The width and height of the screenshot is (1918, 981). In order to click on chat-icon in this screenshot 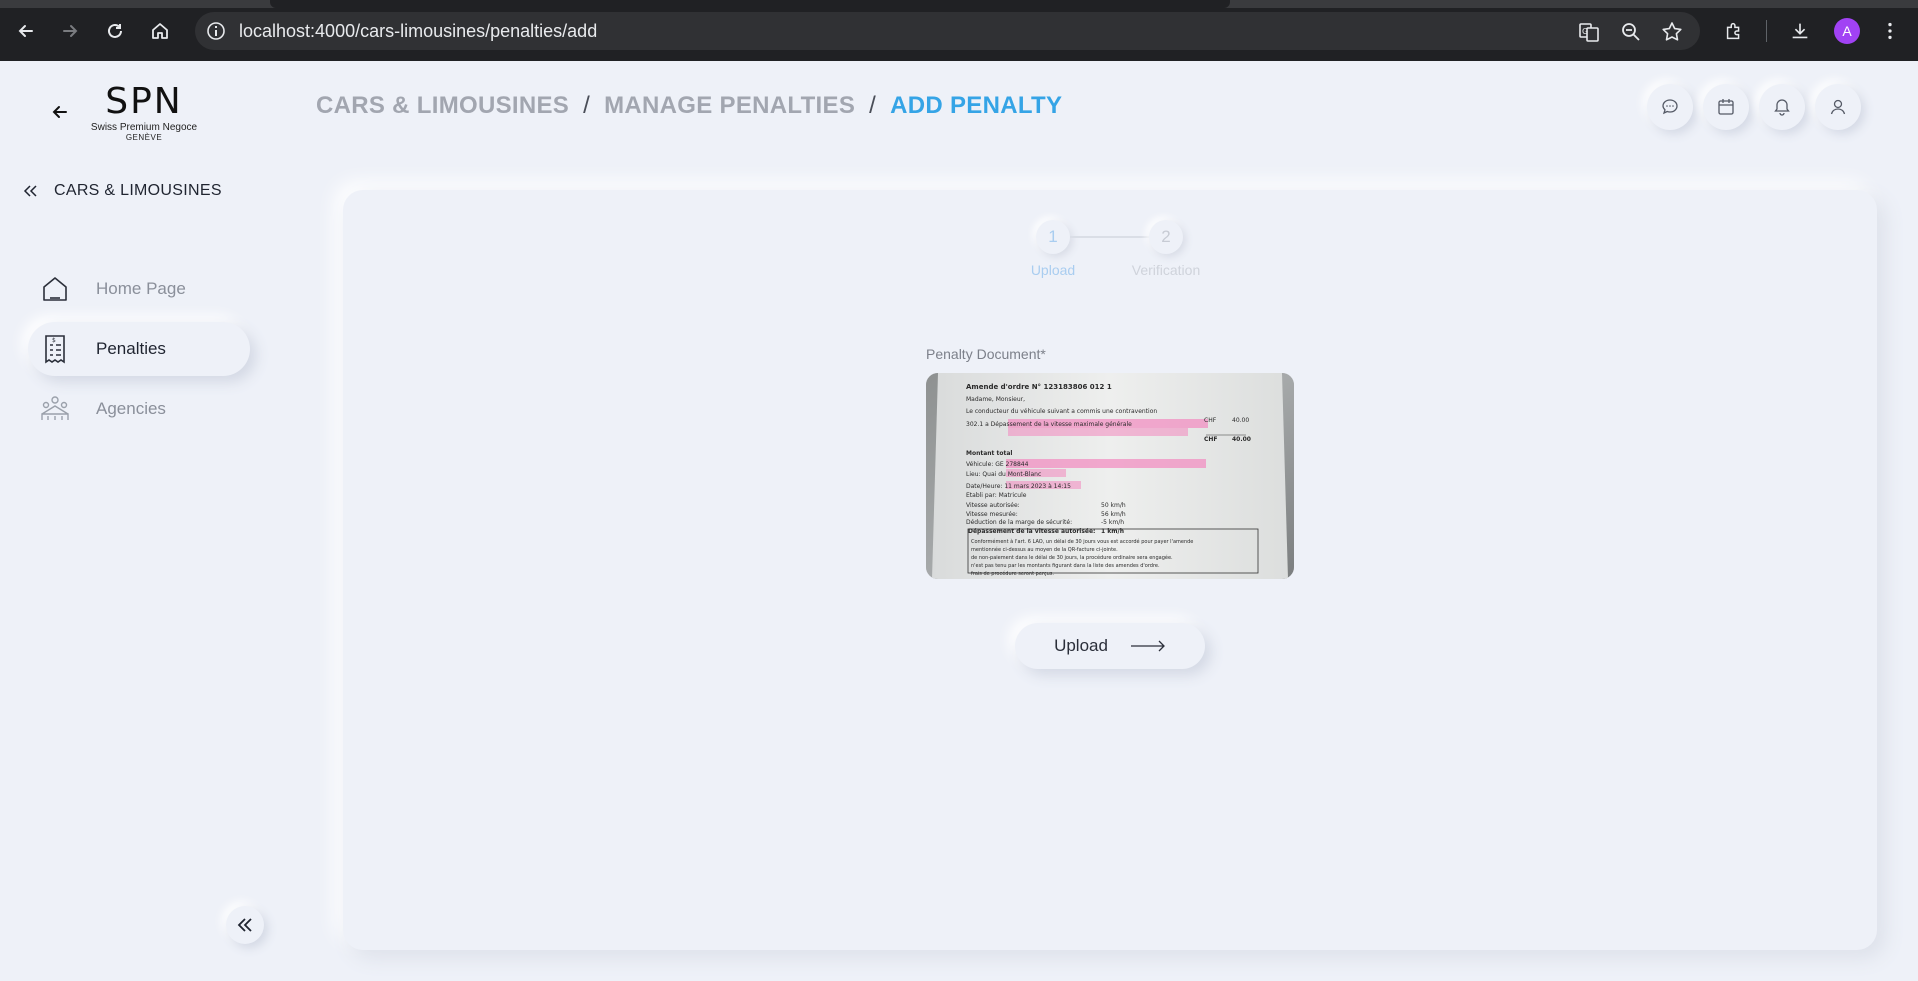, I will do `click(1670, 107)`.